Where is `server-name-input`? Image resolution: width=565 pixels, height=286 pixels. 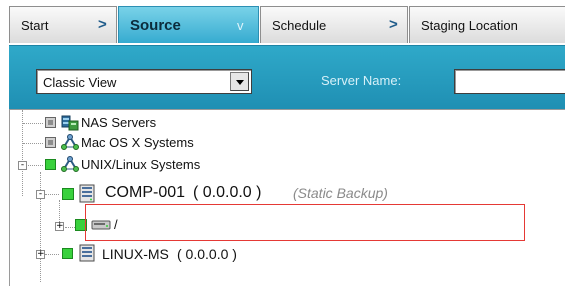 server-name-input is located at coordinates (509, 81).